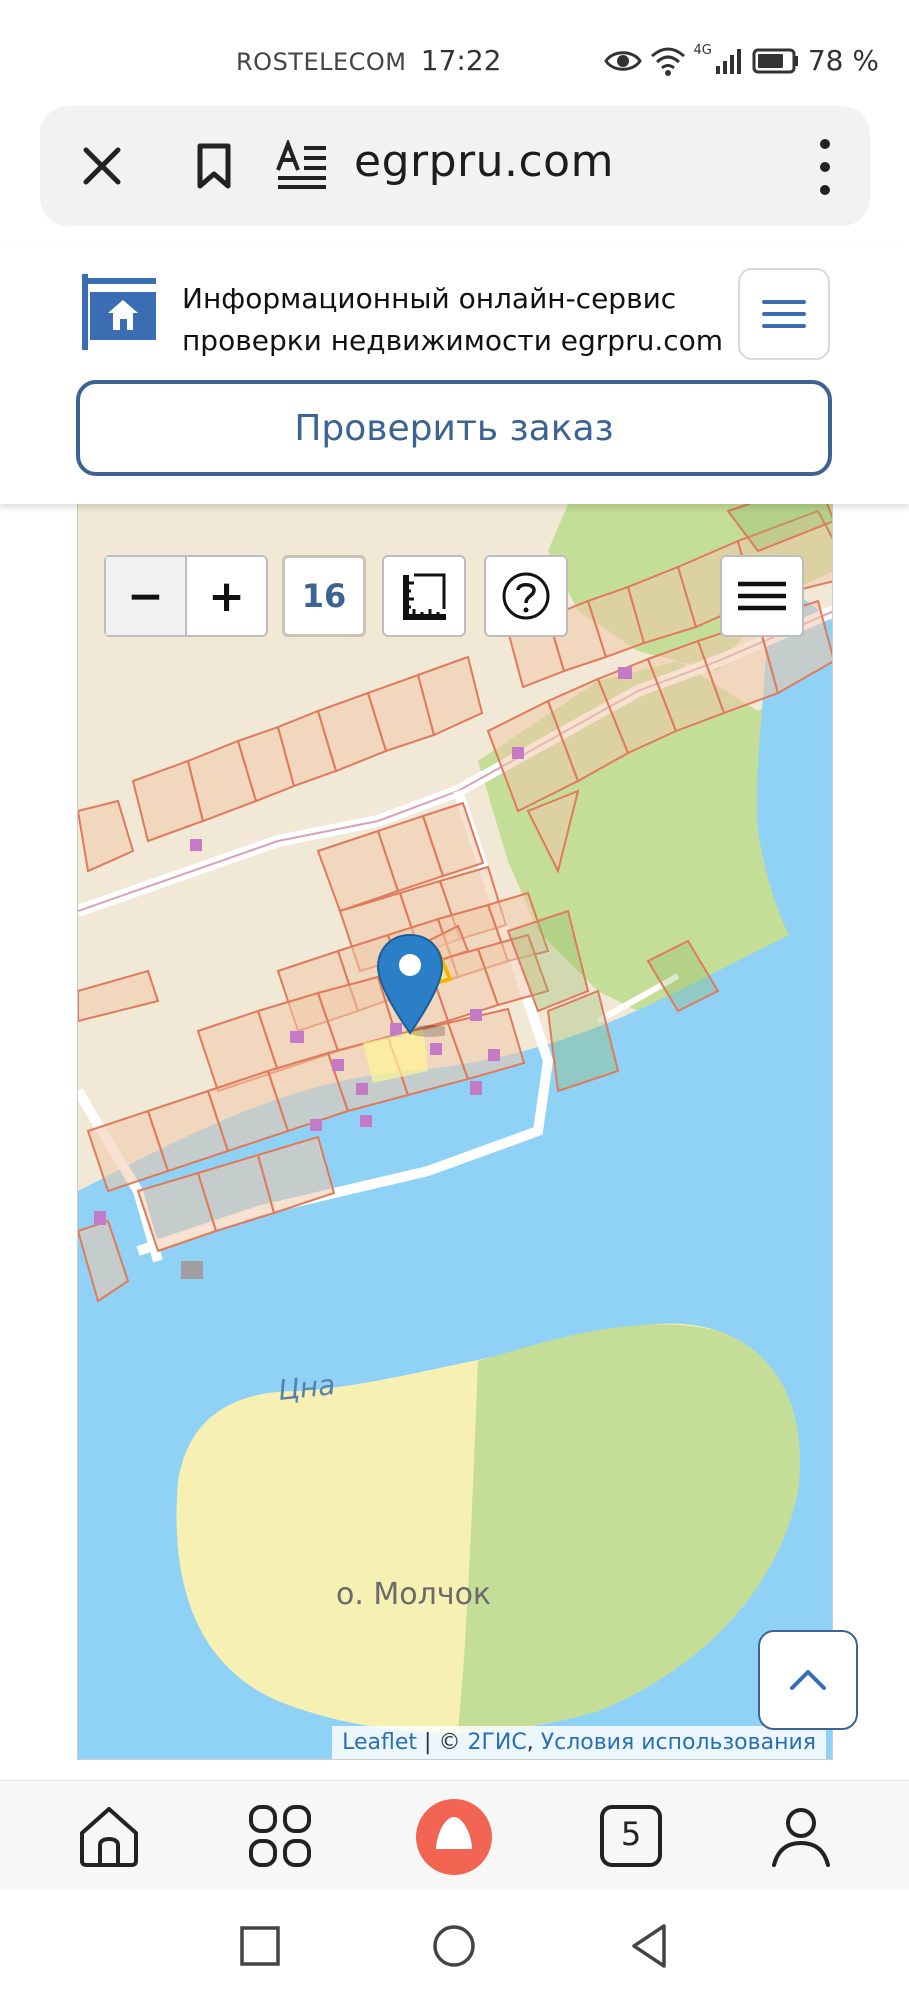 This screenshot has width=909, height=2000. Describe the element at coordinates (496, 1742) in the screenshot. I see `provider-link: 2ГИС` at that location.